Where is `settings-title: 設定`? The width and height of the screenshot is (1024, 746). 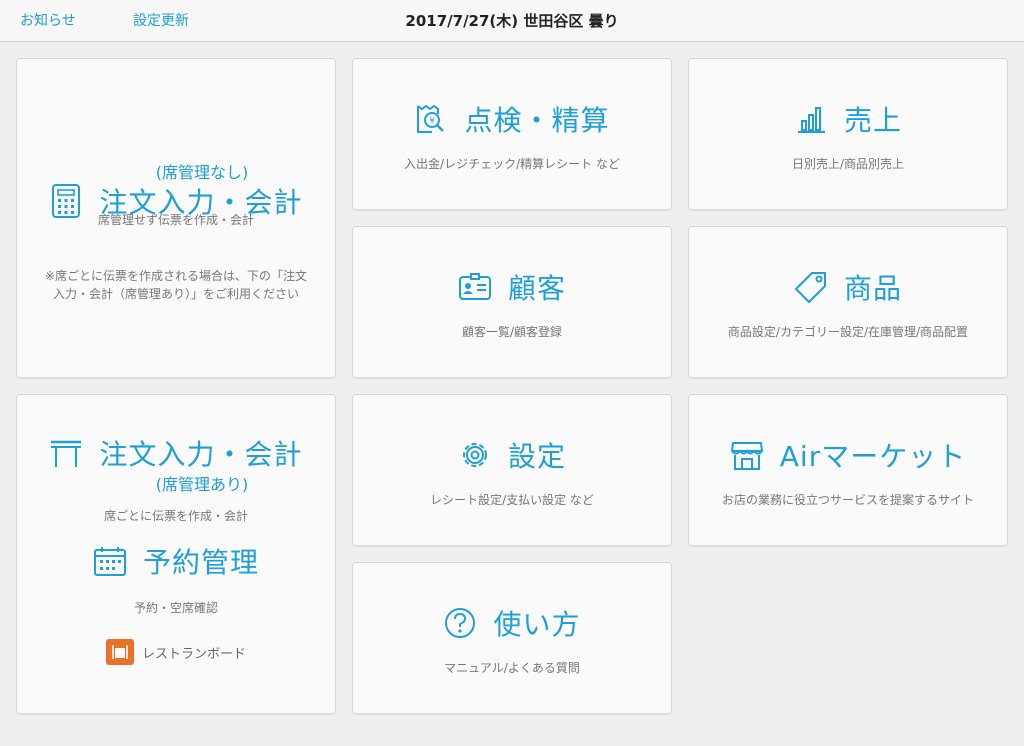 settings-title: 設定 is located at coordinates (512, 455).